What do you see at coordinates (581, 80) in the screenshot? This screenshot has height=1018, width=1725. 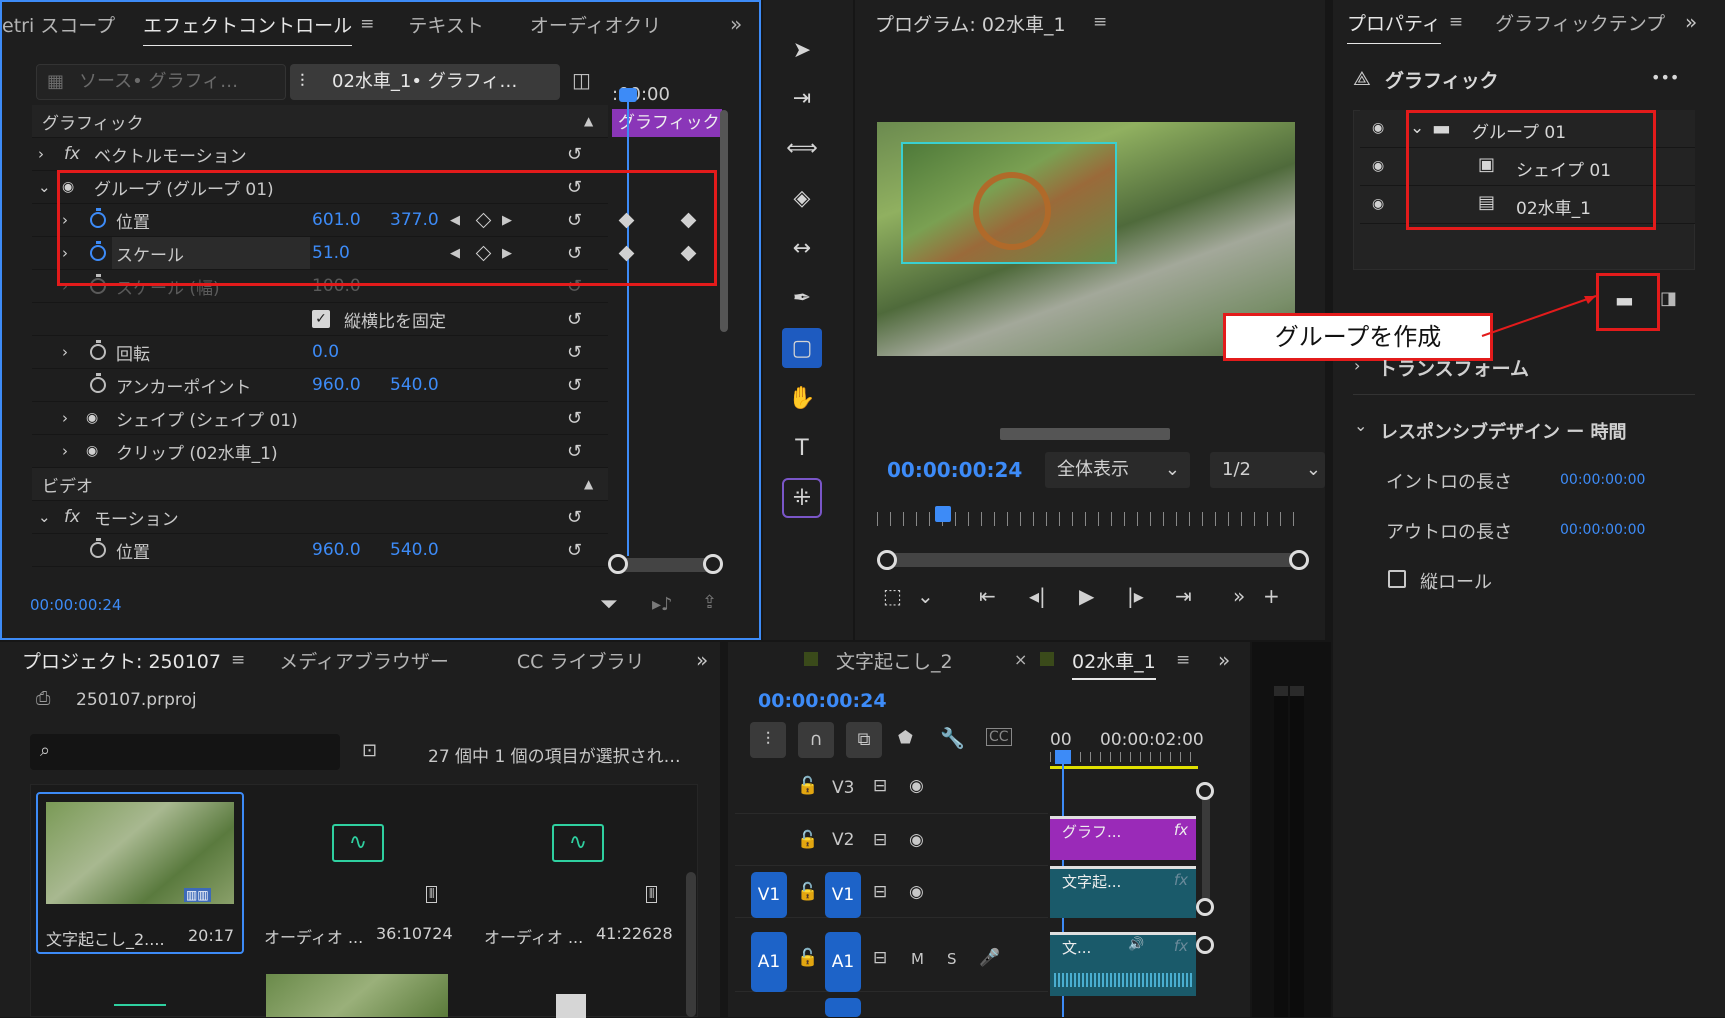 I see `toggle-timeline-icon: ◫` at bounding box center [581, 80].